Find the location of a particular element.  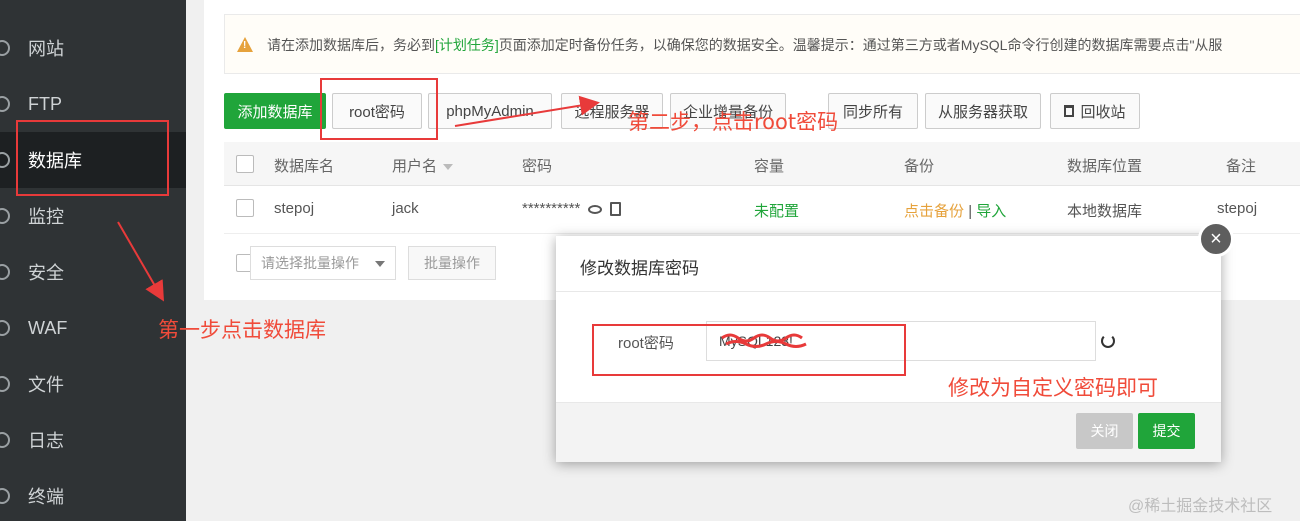

log-icon is located at coordinates (5, 440).